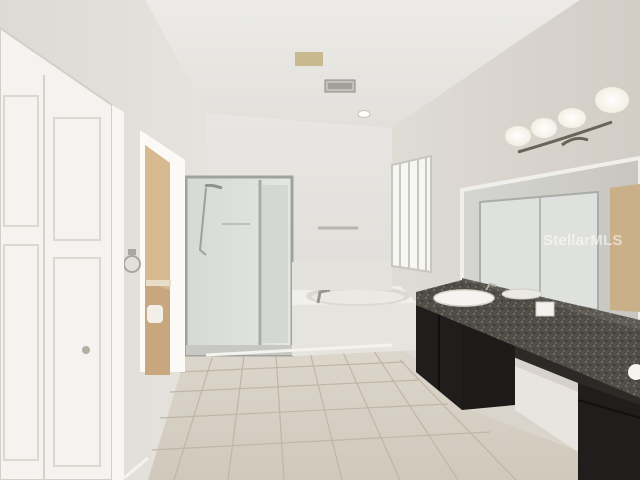  Describe the element at coordinates (354, 319) in the screenshot. I see `bathtub` at that location.